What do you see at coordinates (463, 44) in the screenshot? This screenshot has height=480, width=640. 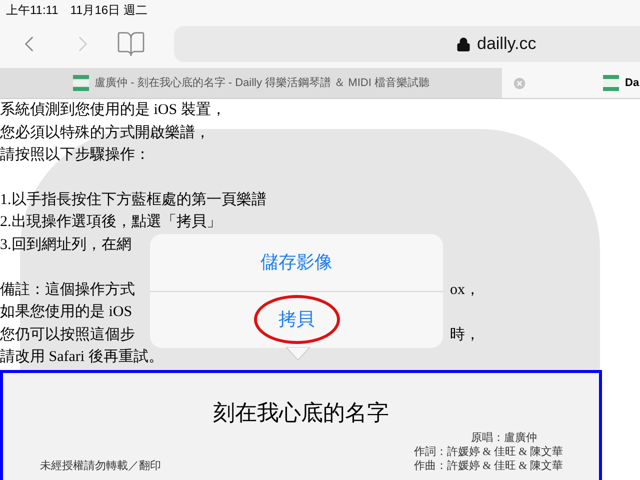 I see `lock-icon` at bounding box center [463, 44].